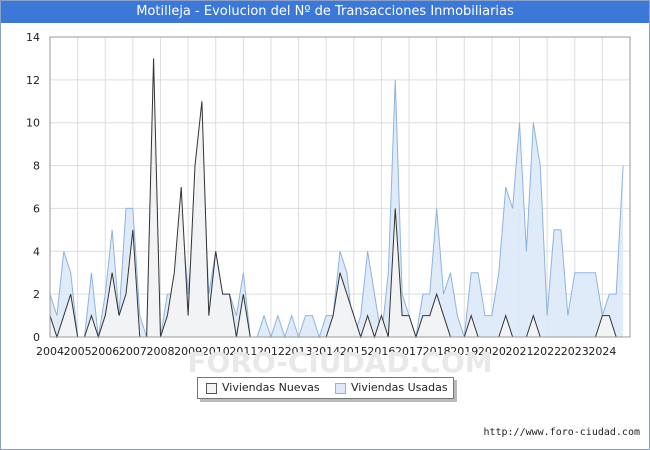 The height and width of the screenshot is (450, 650). Describe the element at coordinates (36, 337) in the screenshot. I see `y-tick-label: 0` at that location.